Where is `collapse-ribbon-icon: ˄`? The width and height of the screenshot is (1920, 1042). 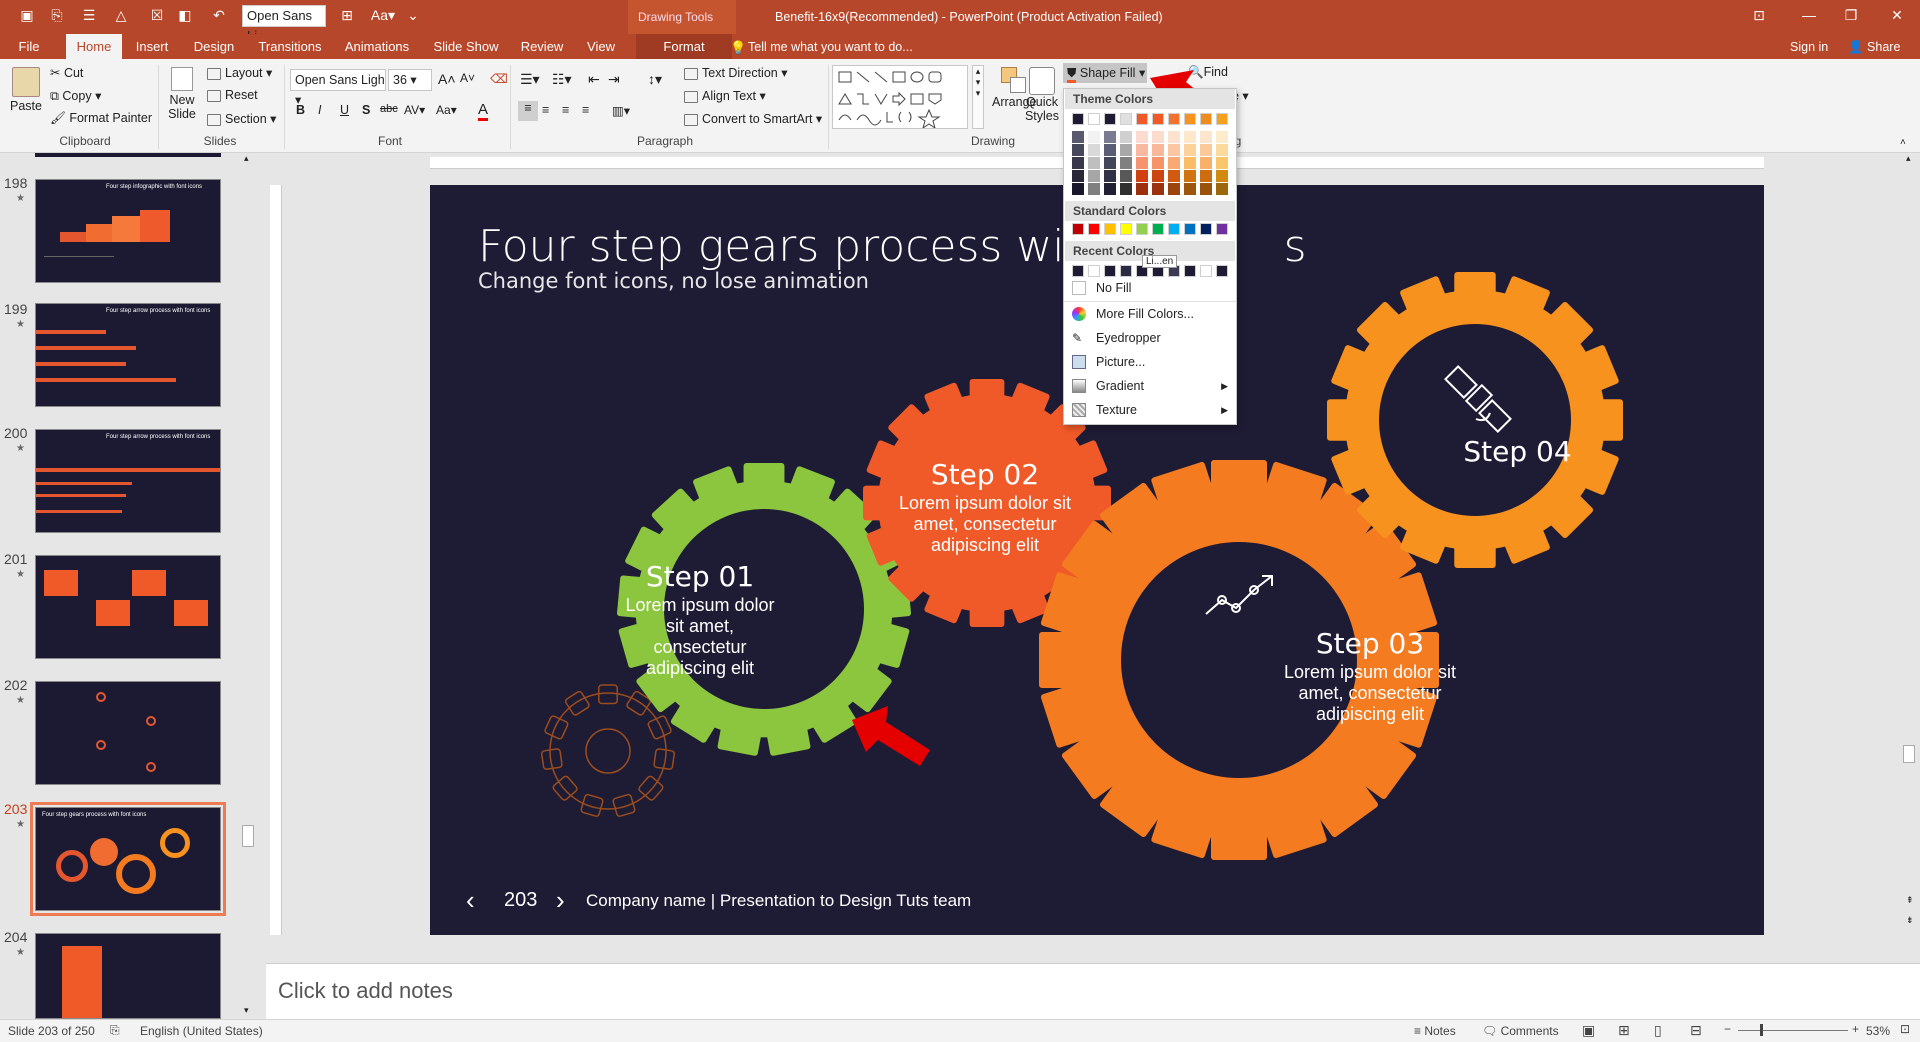 collapse-ribbon-icon: ˄ is located at coordinates (1903, 142).